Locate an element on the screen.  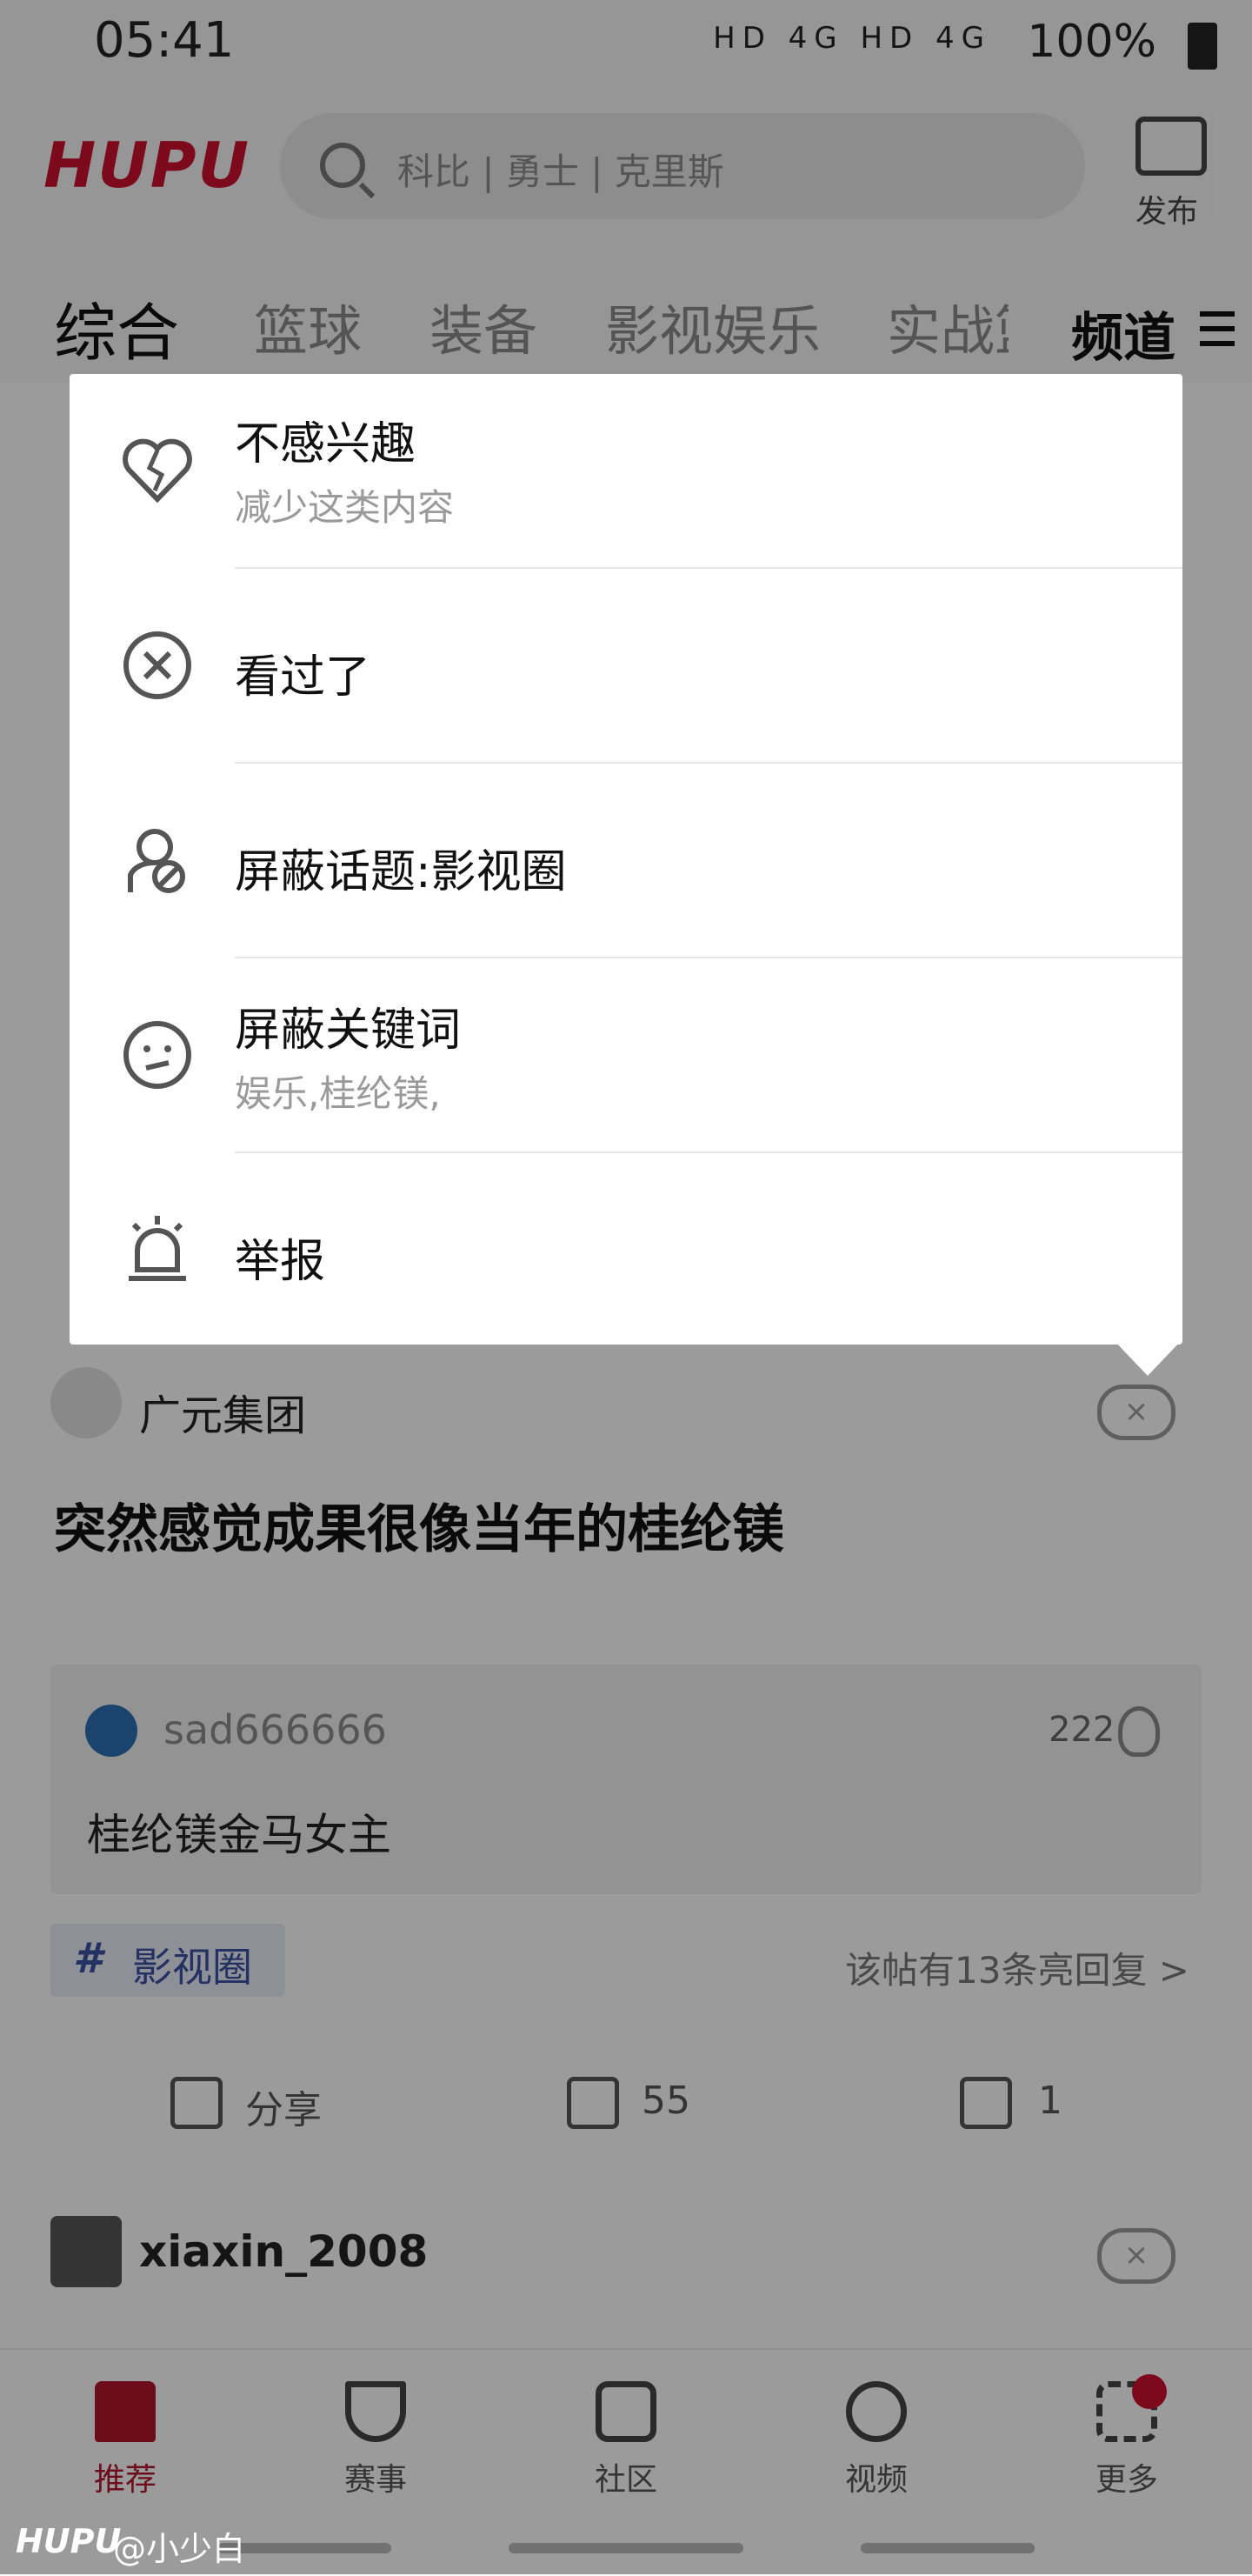
menu-label: 举报 is located at coordinates (280, 1262).